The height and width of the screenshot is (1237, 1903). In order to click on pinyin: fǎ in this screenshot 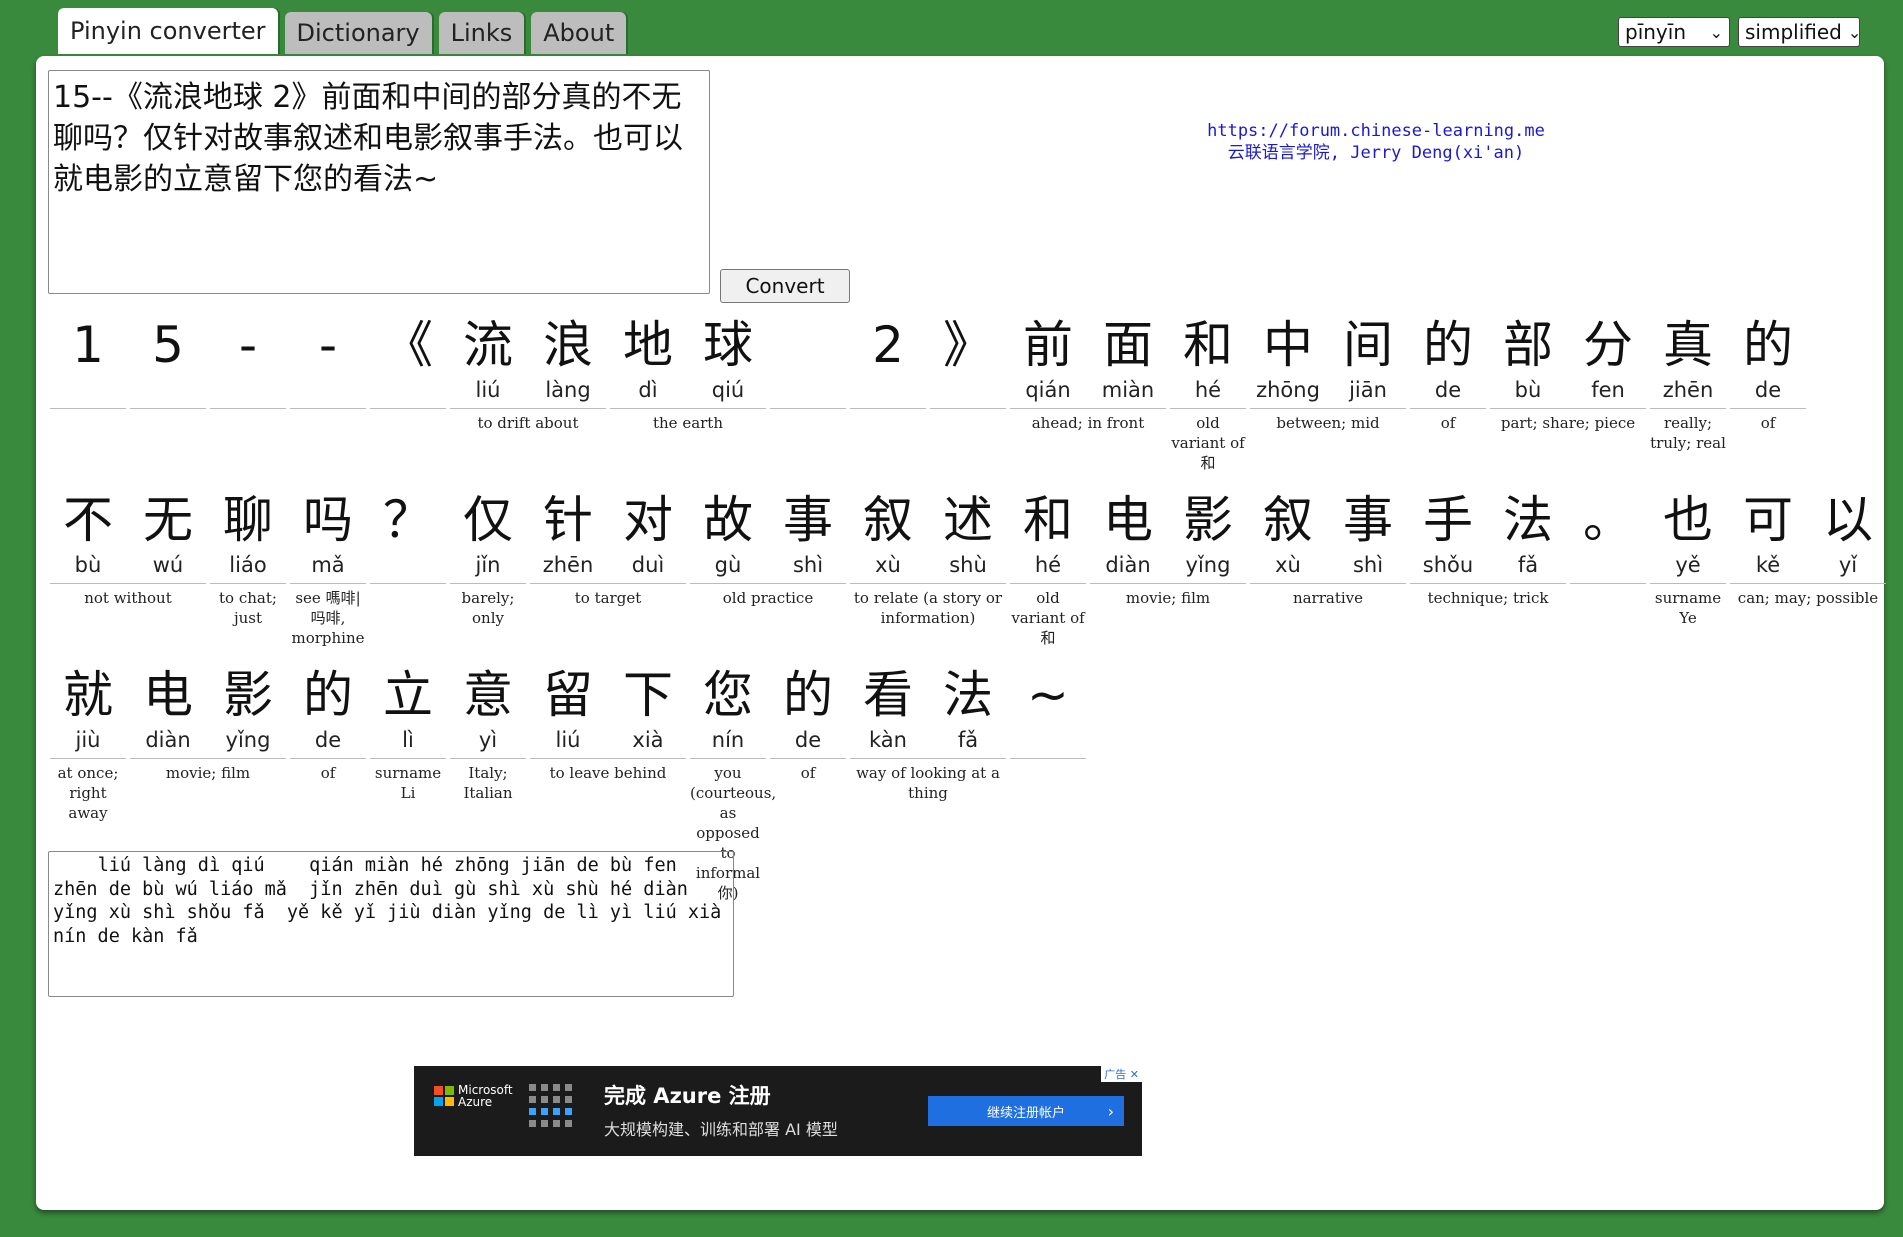, I will do `click(1528, 565)`.